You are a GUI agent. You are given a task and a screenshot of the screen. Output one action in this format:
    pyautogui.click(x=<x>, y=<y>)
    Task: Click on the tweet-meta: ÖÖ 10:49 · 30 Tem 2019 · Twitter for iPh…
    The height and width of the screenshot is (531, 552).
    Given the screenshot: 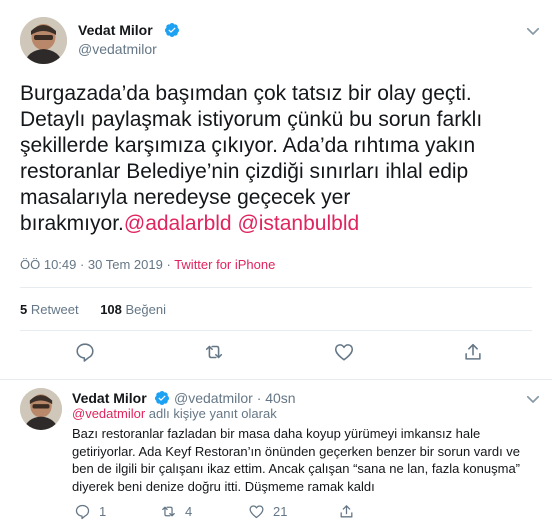 What is the action you would take?
    pyautogui.click(x=147, y=264)
    